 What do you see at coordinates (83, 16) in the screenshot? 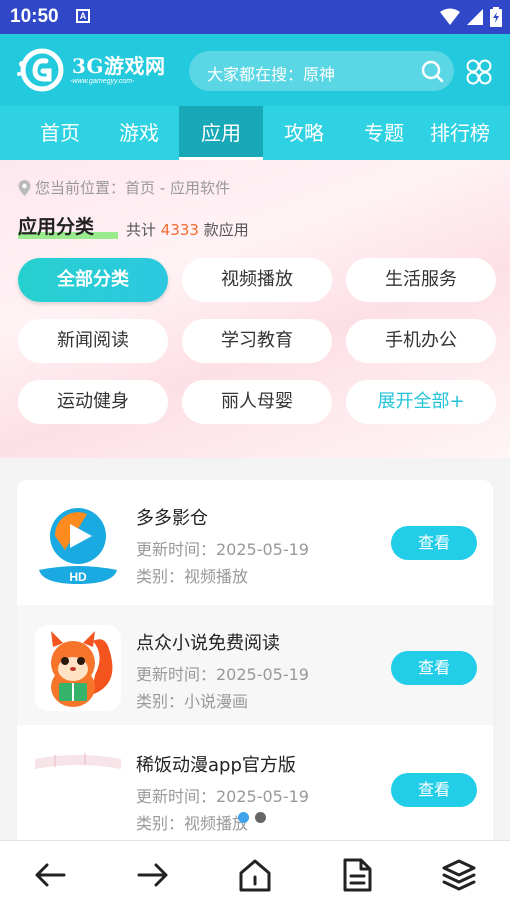
I see `notification-icon: A` at bounding box center [83, 16].